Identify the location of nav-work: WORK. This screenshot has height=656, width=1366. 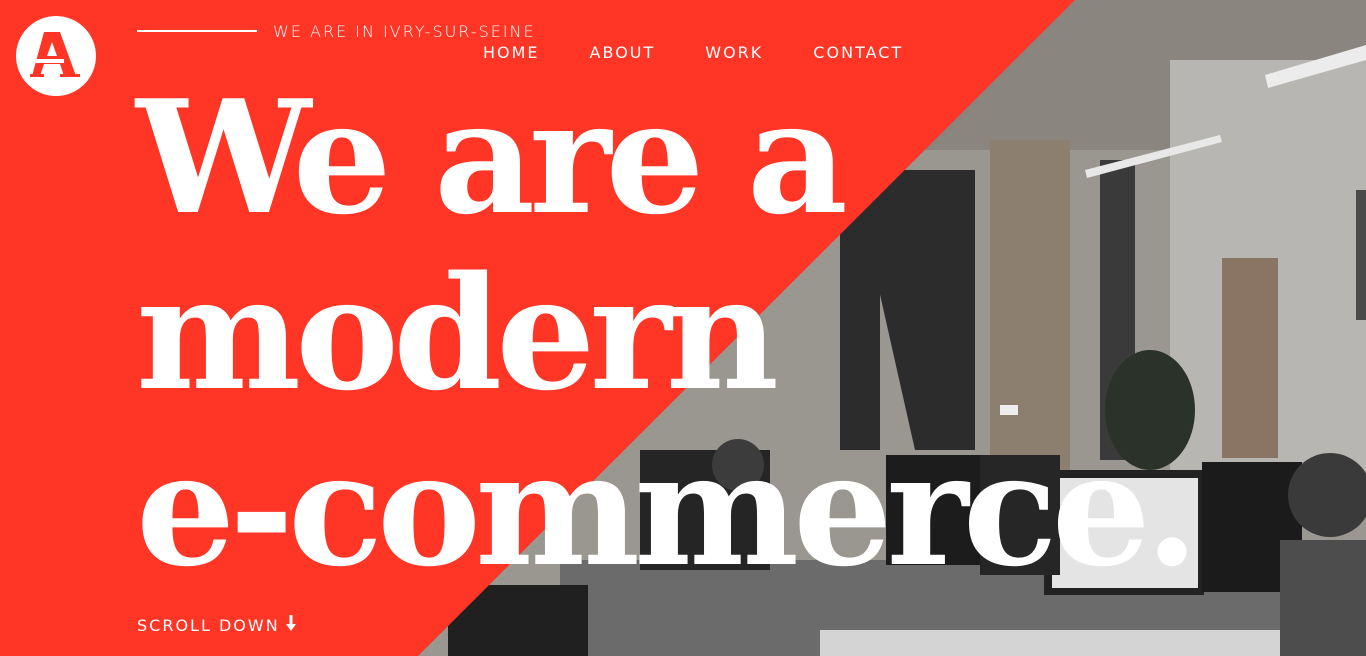
(734, 53).